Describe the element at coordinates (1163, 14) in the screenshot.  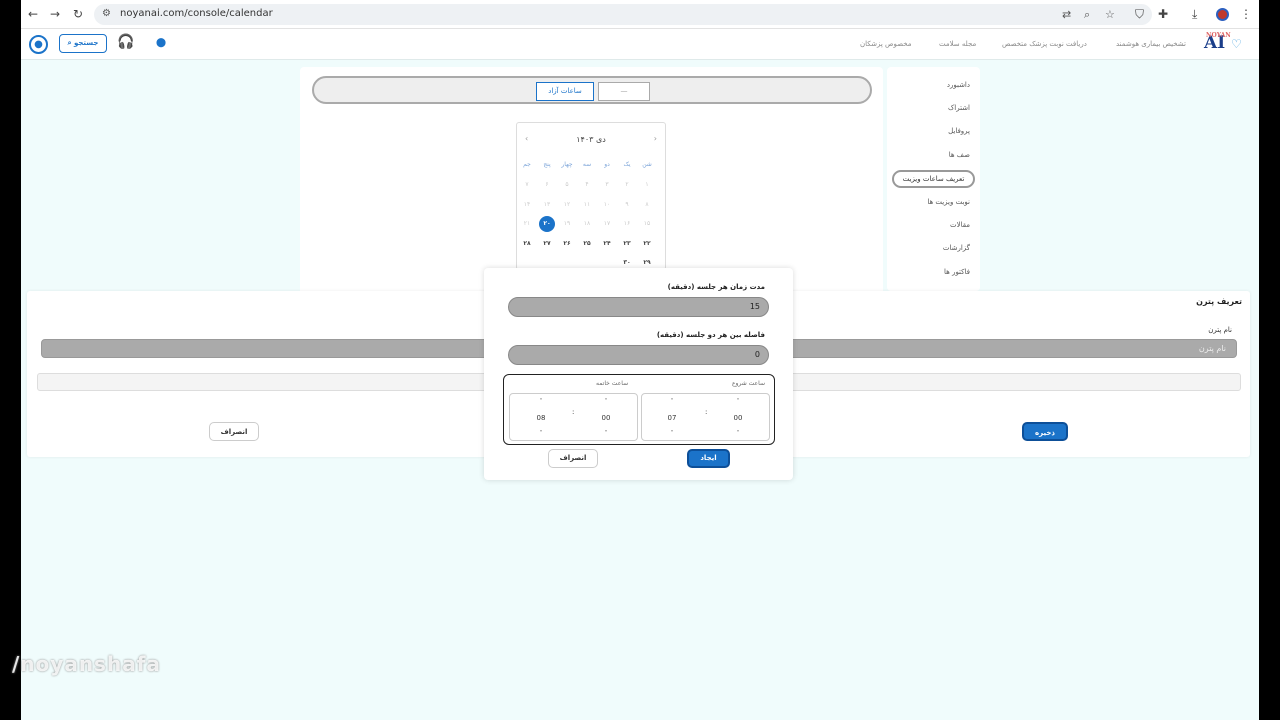
I see `extensions-icon: ✚` at that location.